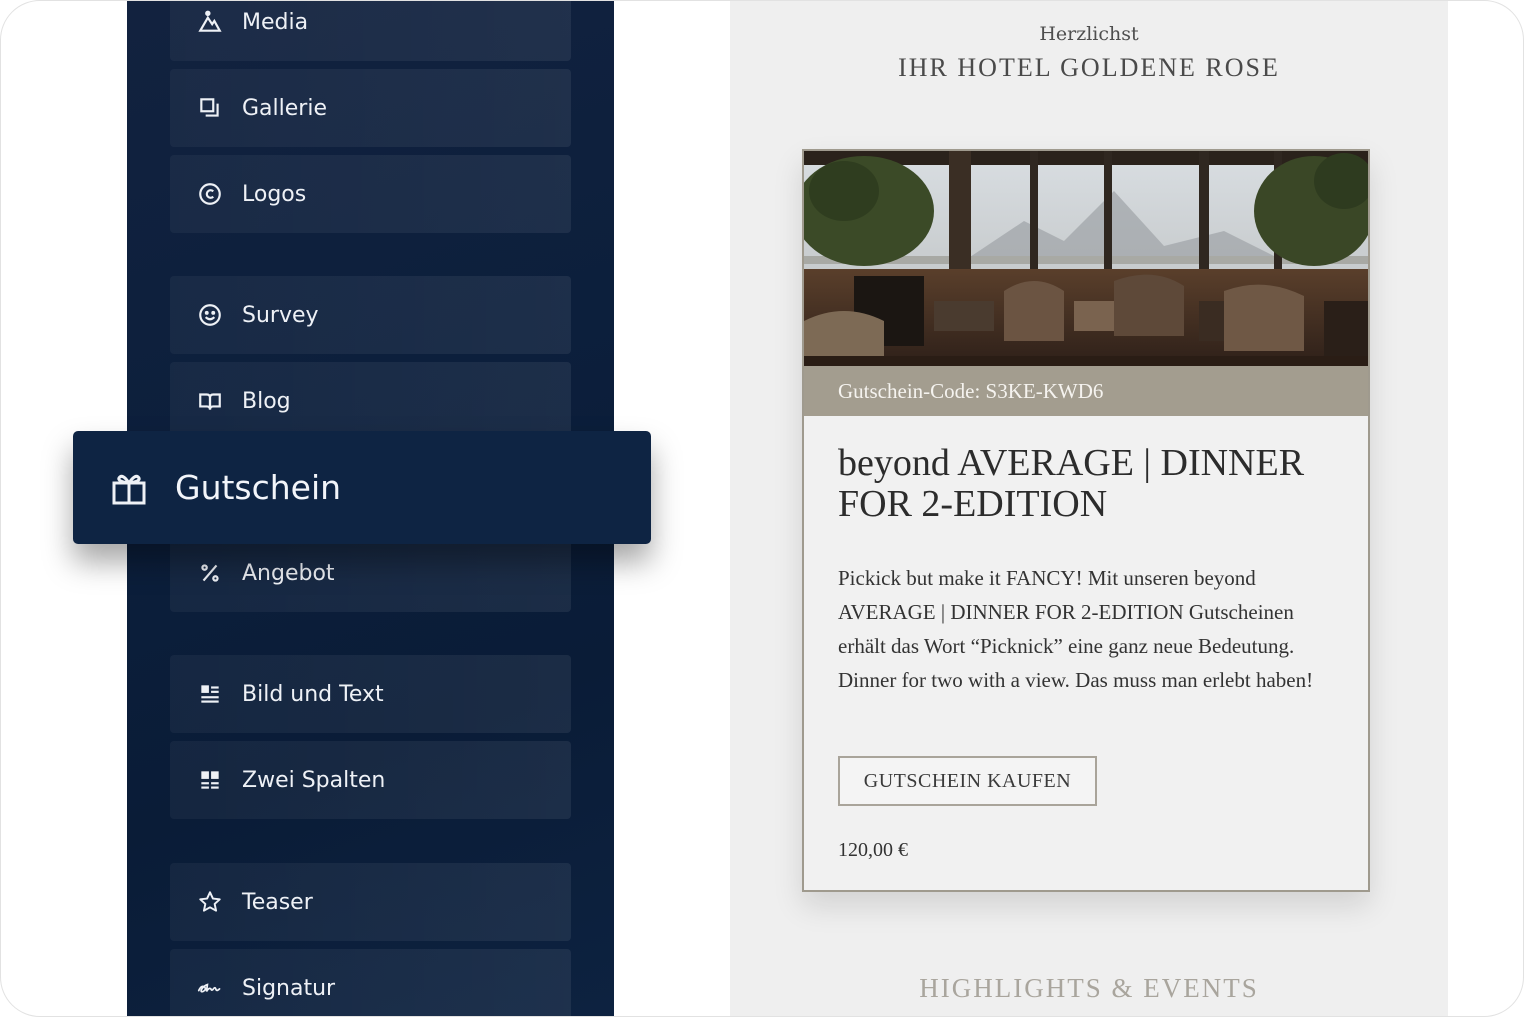  Describe the element at coordinates (1071, 483) in the screenshot. I see `voucher-title: beyond AVERAGE | DINNER FOR 2-EDITION` at that location.